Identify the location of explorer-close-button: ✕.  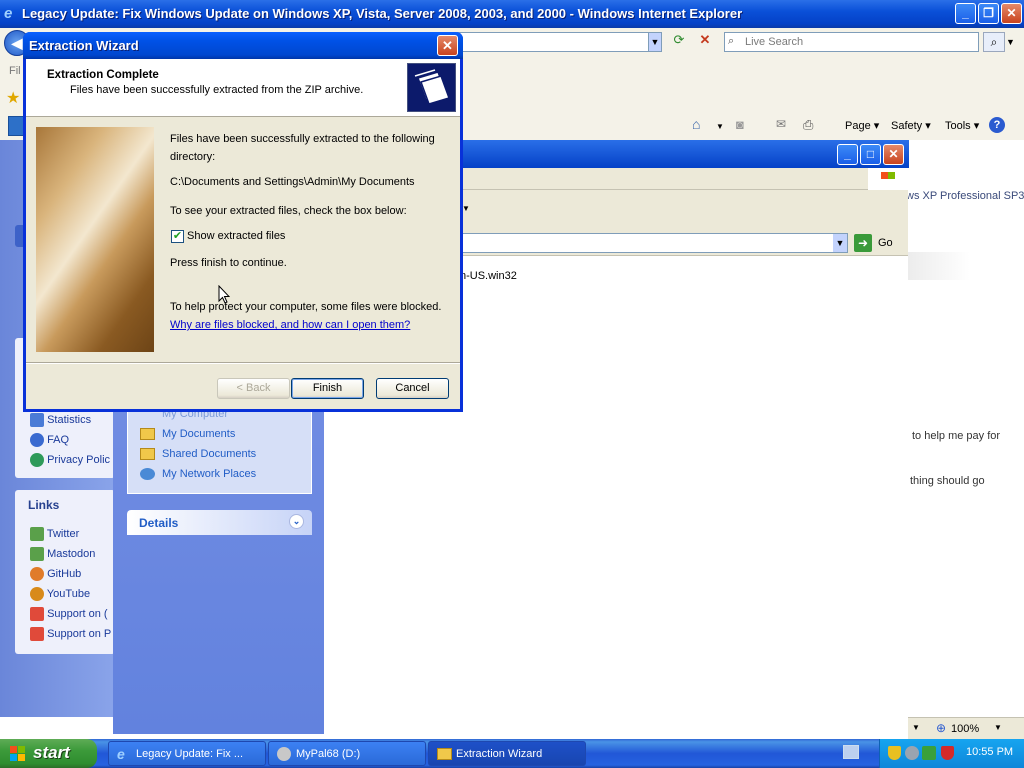
(893, 154).